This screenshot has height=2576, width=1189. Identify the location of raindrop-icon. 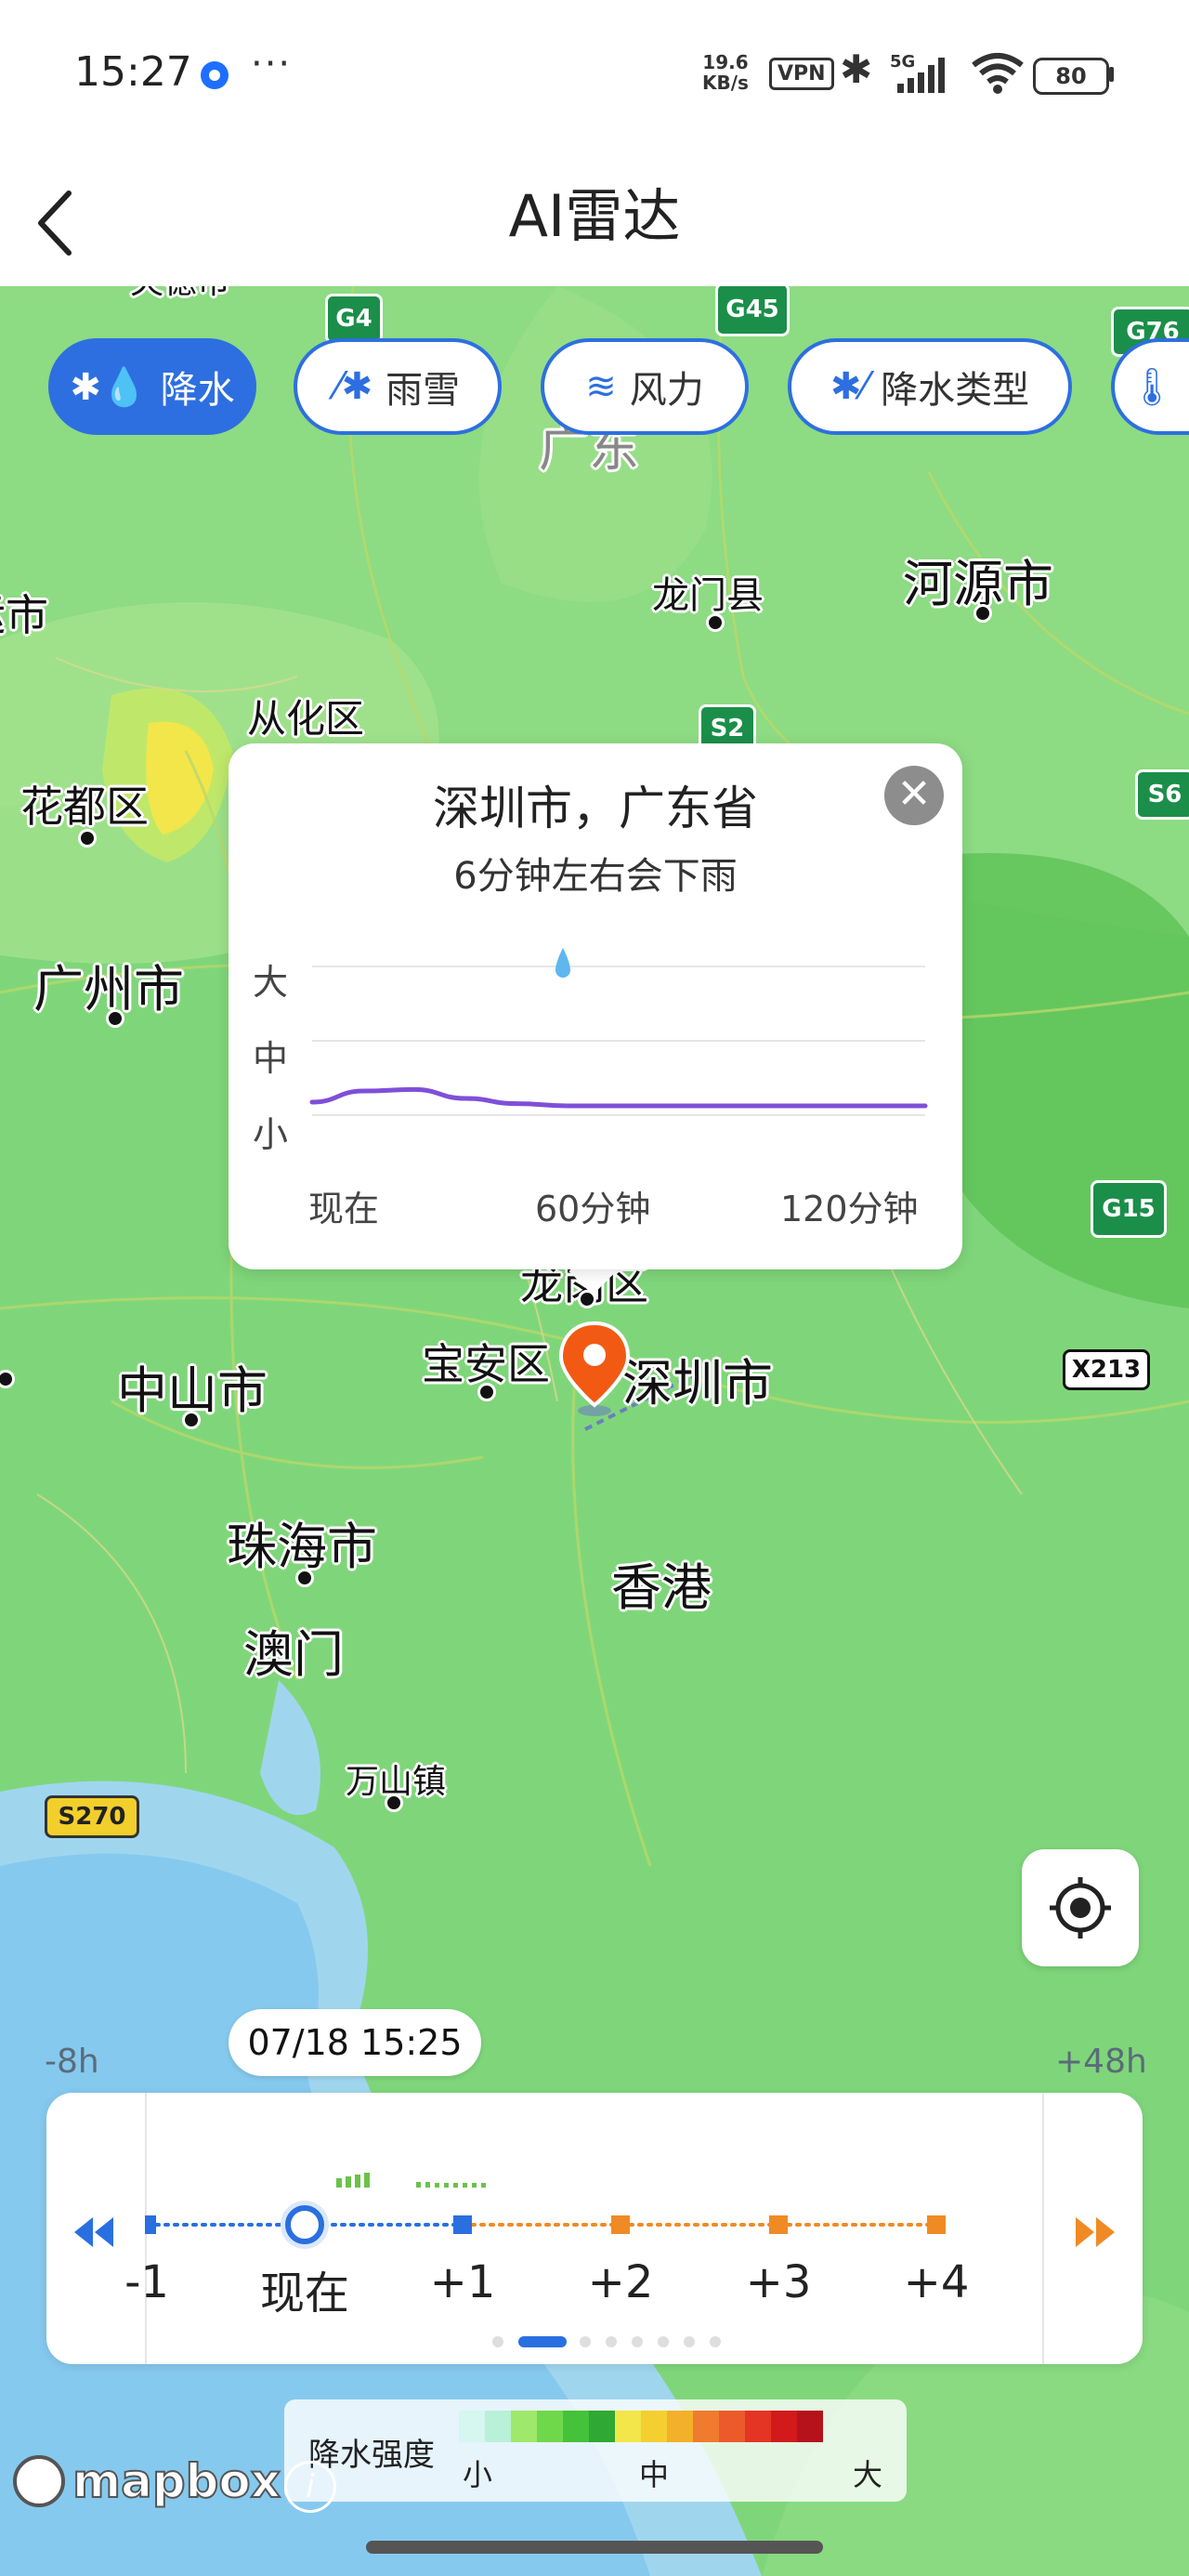
(562, 963).